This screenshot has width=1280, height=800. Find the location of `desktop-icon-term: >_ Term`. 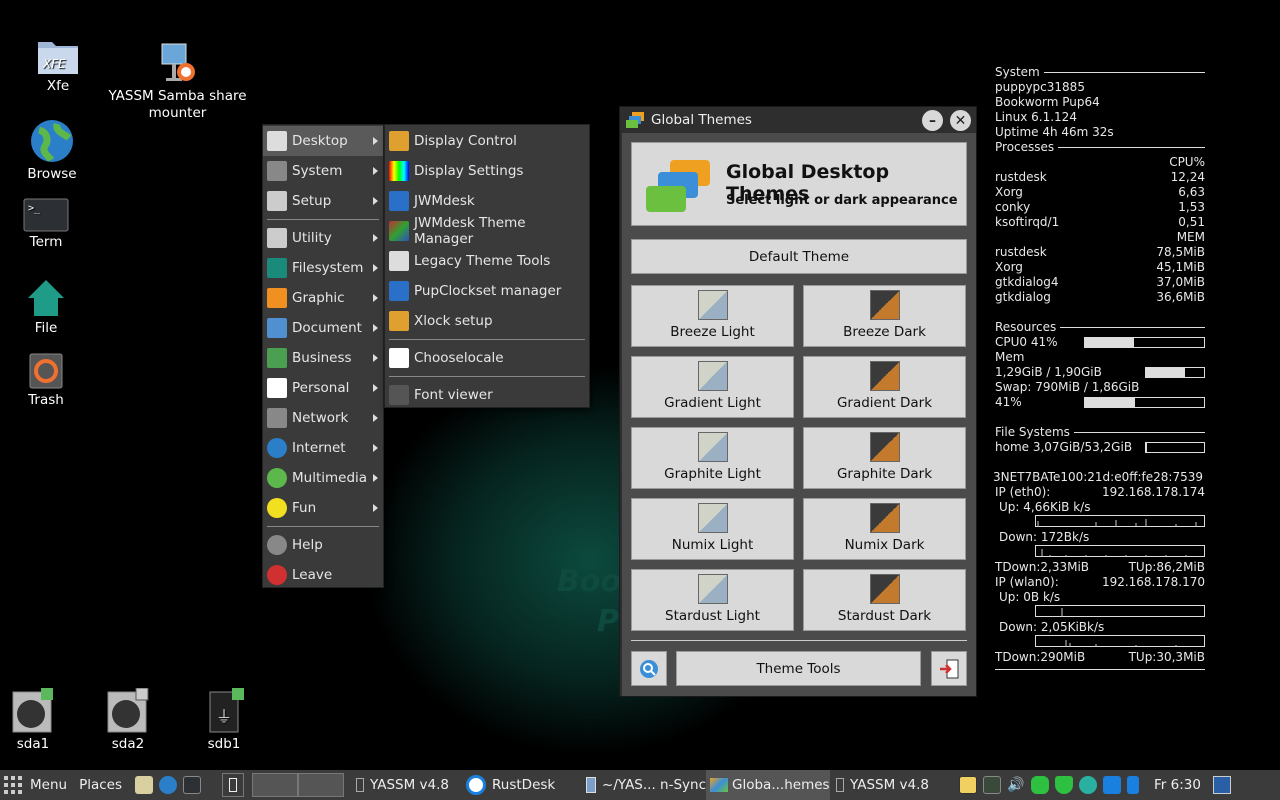

desktop-icon-term: >_ Term is located at coordinates (50, 223).